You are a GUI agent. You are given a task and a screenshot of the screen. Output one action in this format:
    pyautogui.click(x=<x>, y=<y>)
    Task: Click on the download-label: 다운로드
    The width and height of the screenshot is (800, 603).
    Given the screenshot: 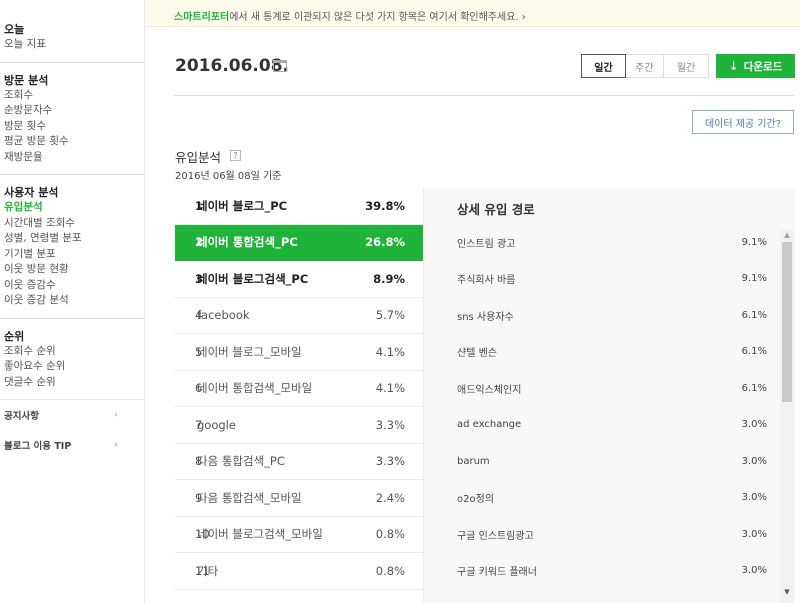 What is the action you would take?
    pyautogui.click(x=763, y=66)
    